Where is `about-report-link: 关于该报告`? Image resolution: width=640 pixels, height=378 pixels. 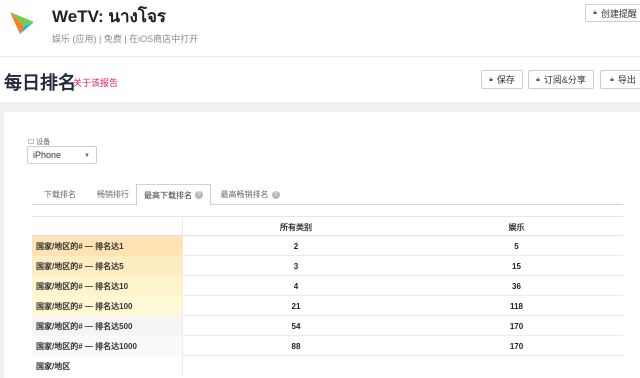 about-report-link: 关于该报告 is located at coordinates (95, 82).